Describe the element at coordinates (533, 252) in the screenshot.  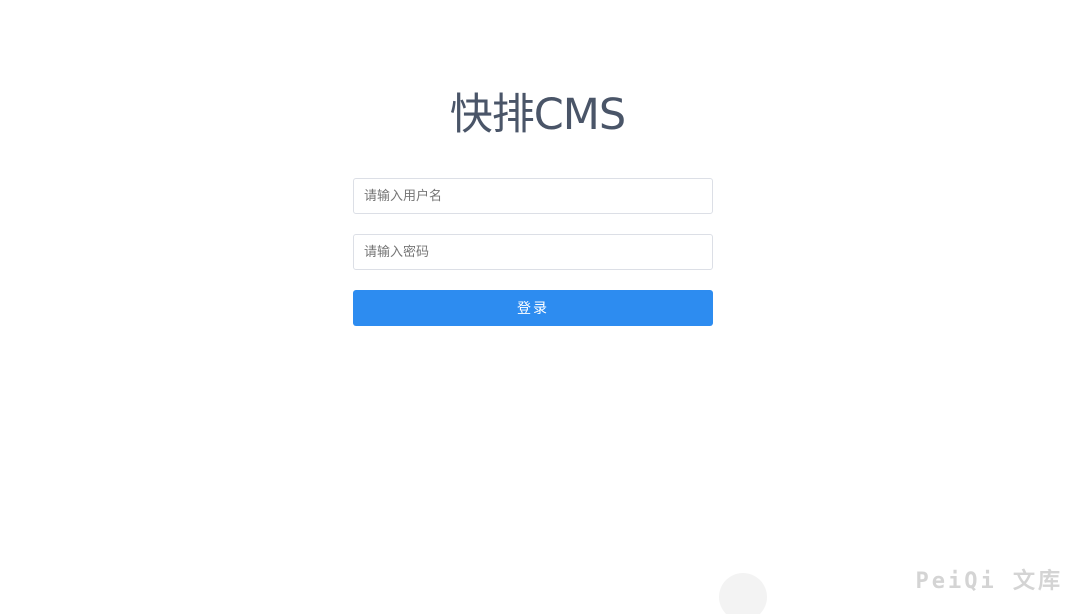
I see `password-input` at that location.